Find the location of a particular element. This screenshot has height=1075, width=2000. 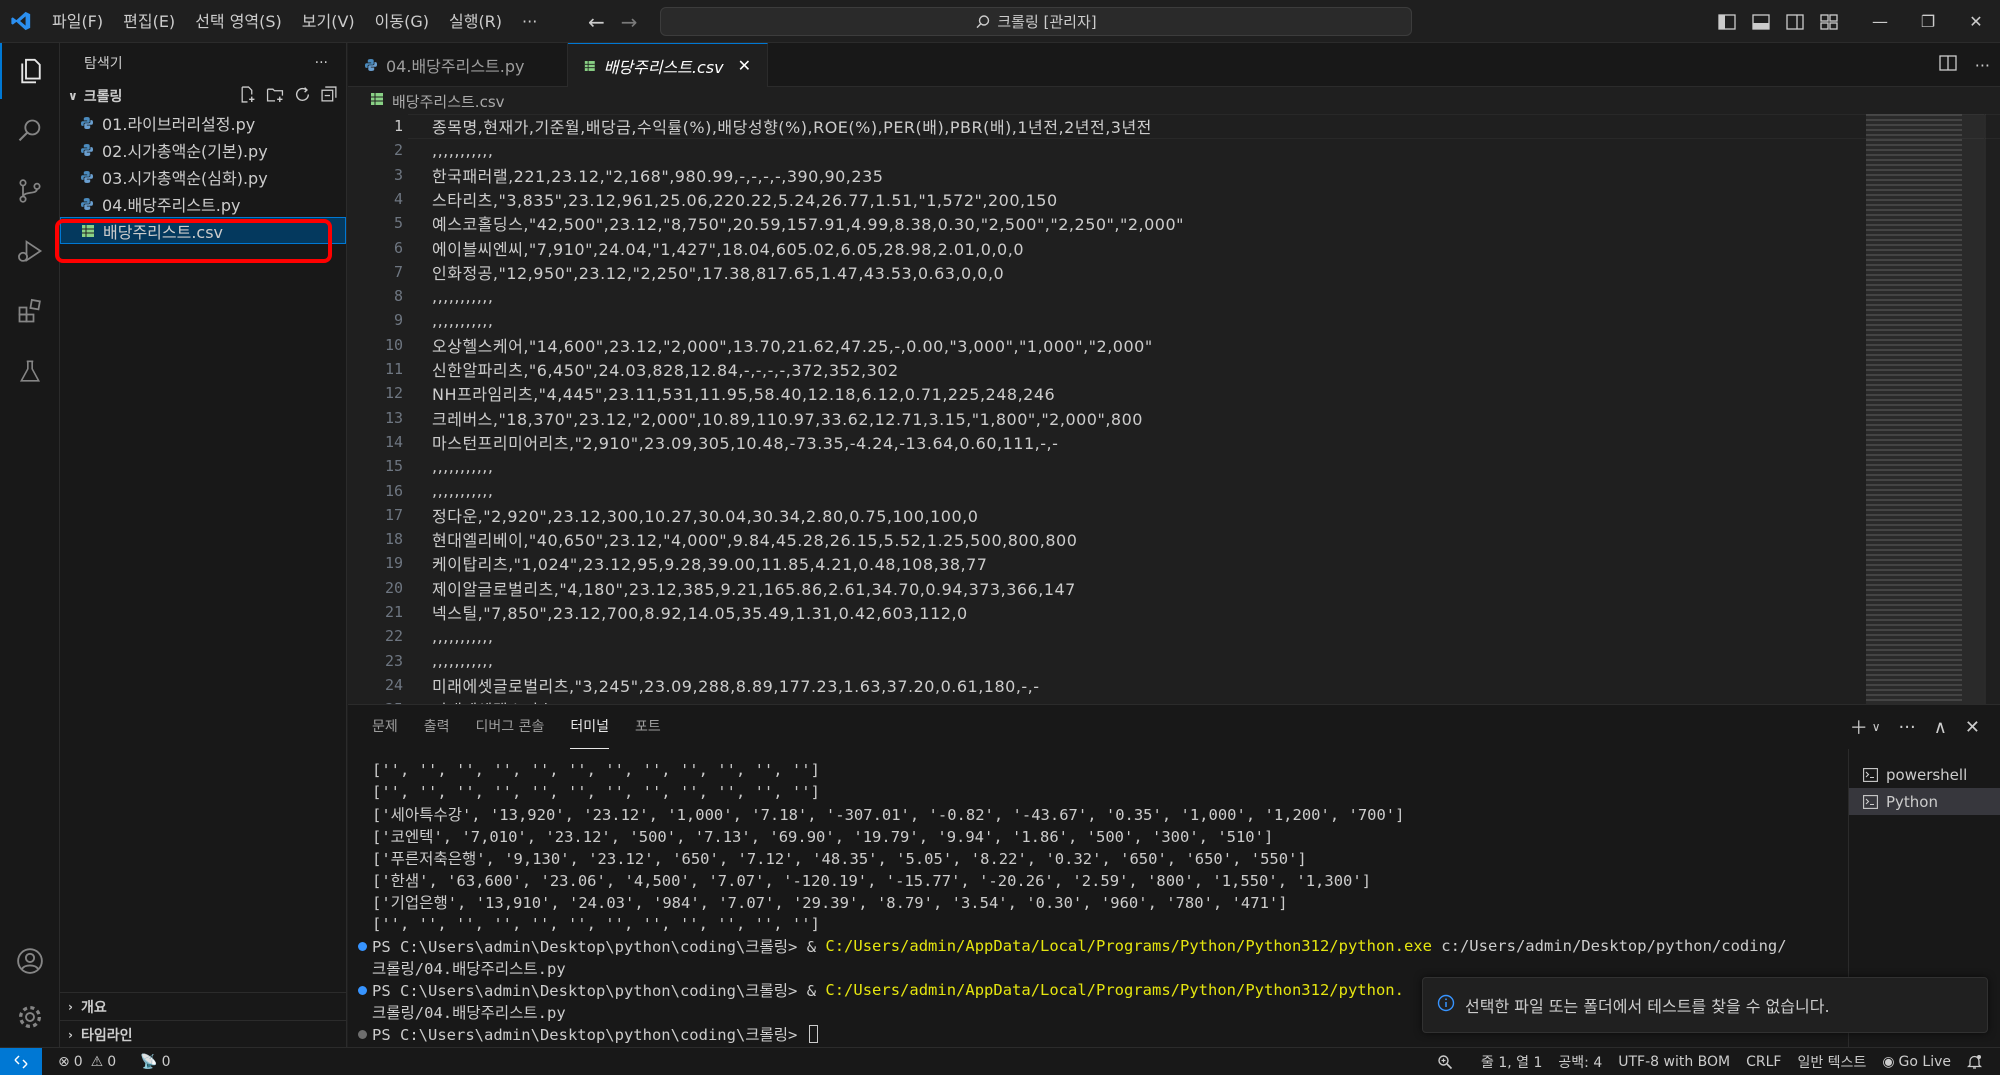

command-center: 크롤링 [관리자] is located at coordinates (1036, 21).